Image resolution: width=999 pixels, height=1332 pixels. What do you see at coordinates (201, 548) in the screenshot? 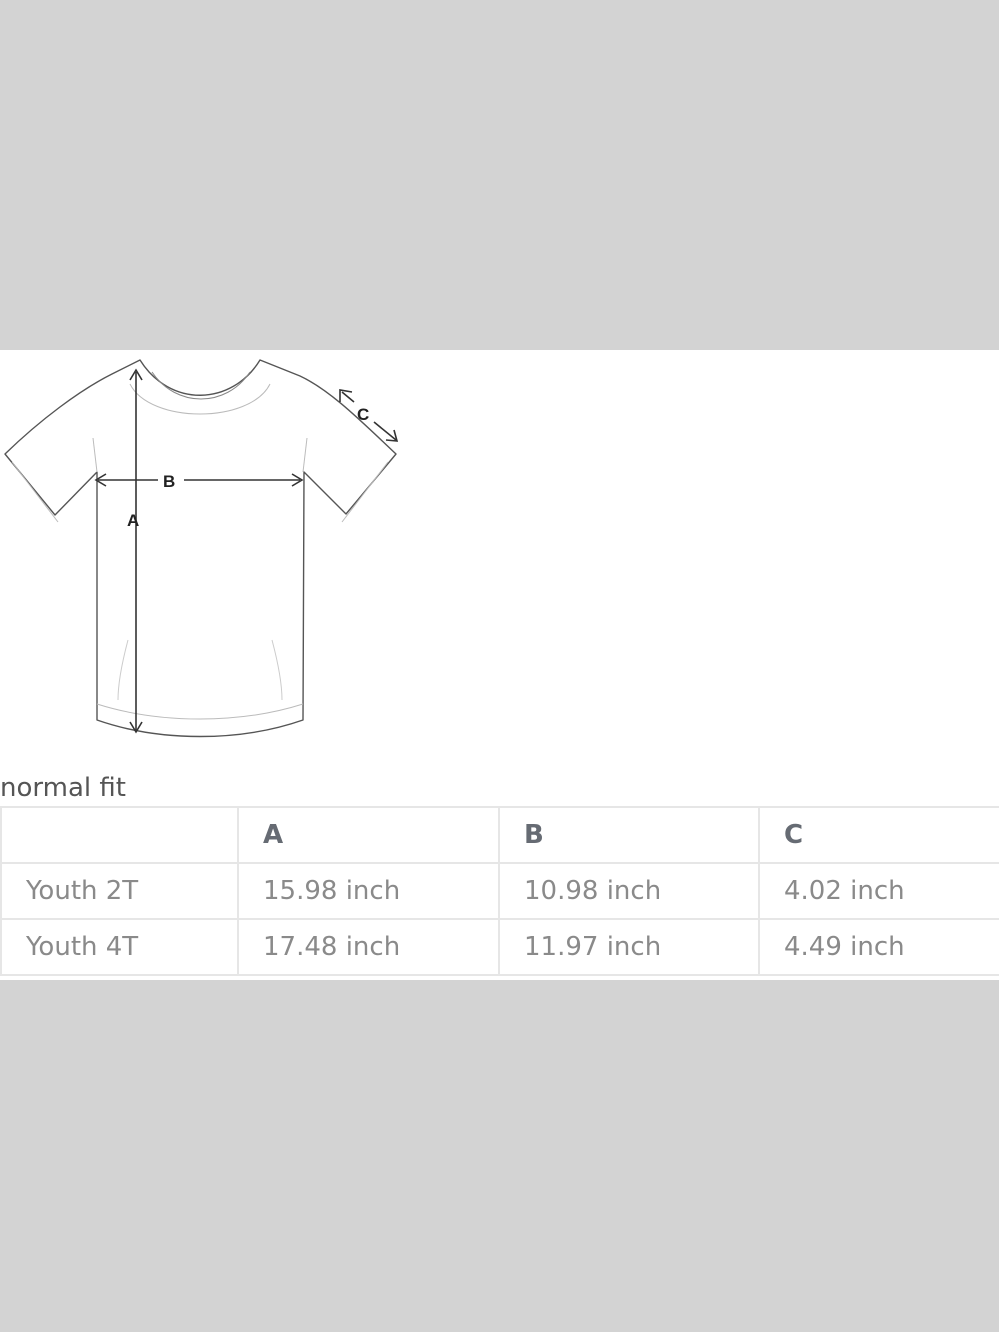
I see `tshirt-outline-icon: A B C` at bounding box center [201, 548].